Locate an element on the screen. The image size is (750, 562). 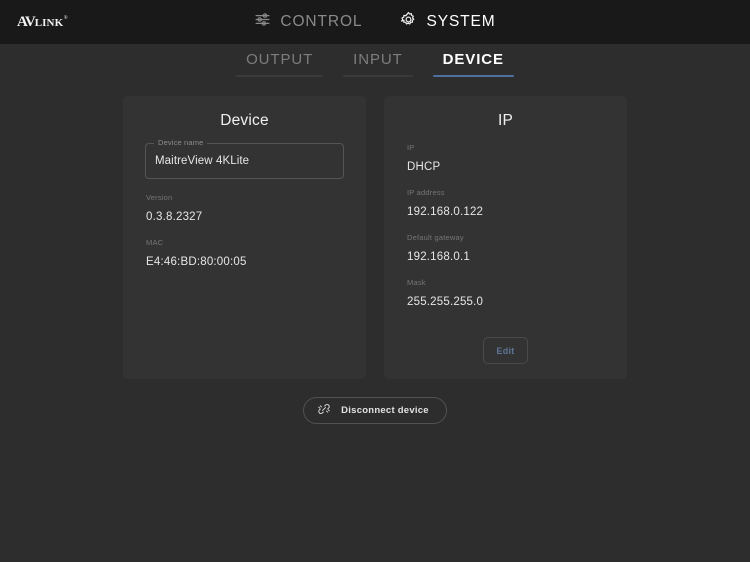
tab-bar: OUTPUT INPUT DEVICE is located at coordinates (375, 64).